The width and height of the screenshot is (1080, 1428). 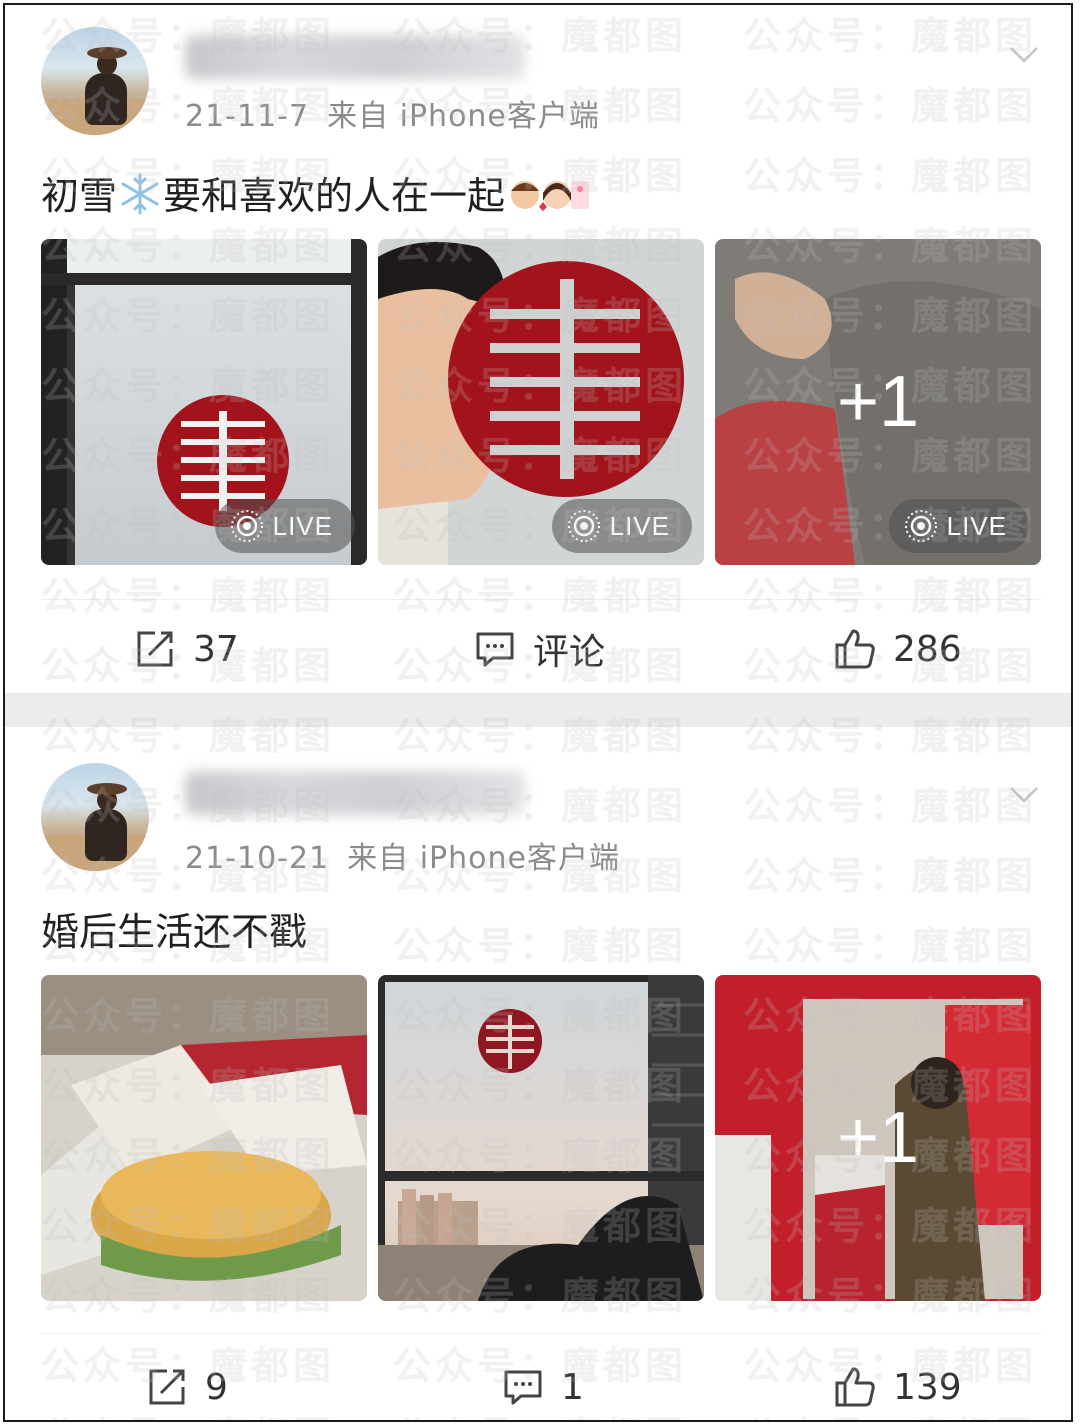 I want to click on snowflake-icon, so click(x=140, y=198).